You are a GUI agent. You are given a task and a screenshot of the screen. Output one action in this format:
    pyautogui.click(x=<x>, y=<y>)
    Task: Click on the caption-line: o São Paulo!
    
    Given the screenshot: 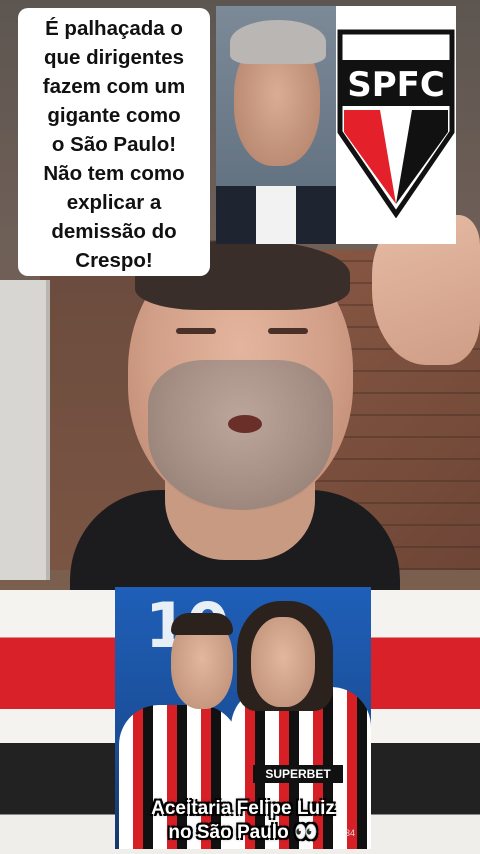 What is the action you would take?
    pyautogui.click(x=114, y=144)
    